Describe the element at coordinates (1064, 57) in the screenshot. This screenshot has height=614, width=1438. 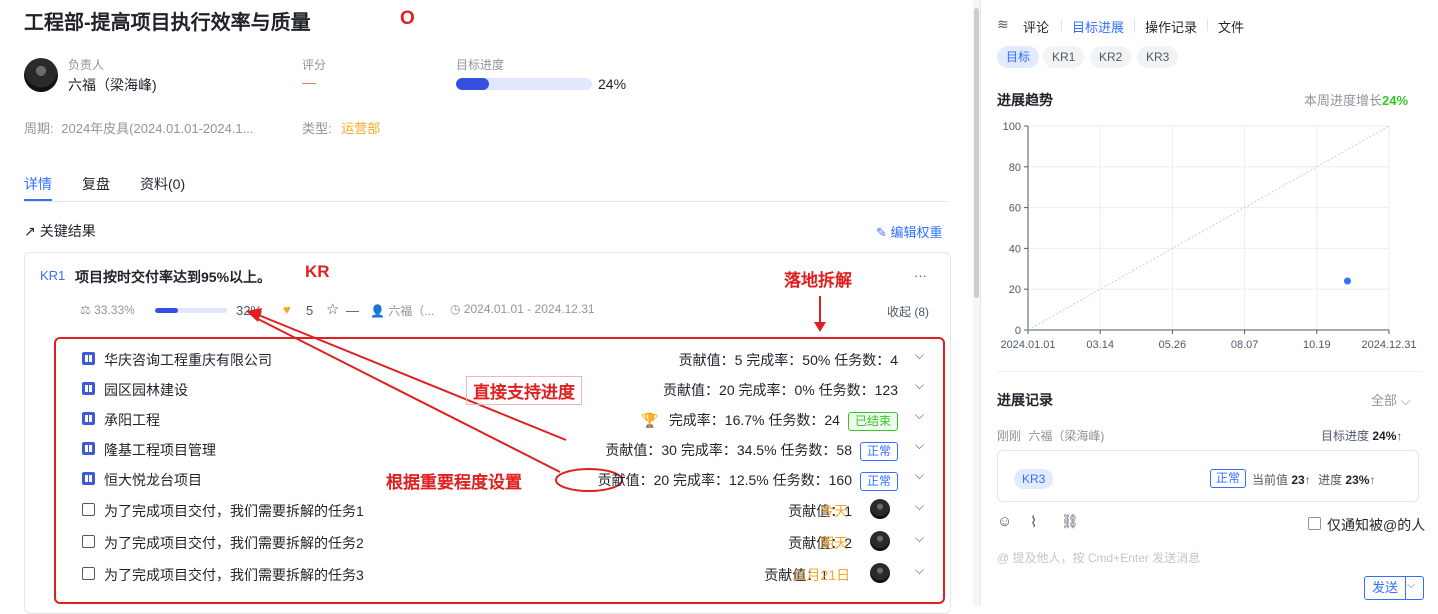
I see `pill-kr1: KR1` at that location.